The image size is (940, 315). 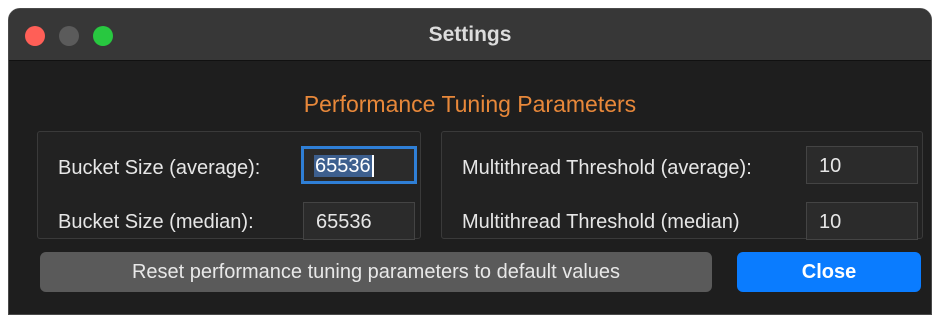 What do you see at coordinates (159, 168) in the screenshot?
I see `bucket-size-average-label: Bucket Size (average):` at bounding box center [159, 168].